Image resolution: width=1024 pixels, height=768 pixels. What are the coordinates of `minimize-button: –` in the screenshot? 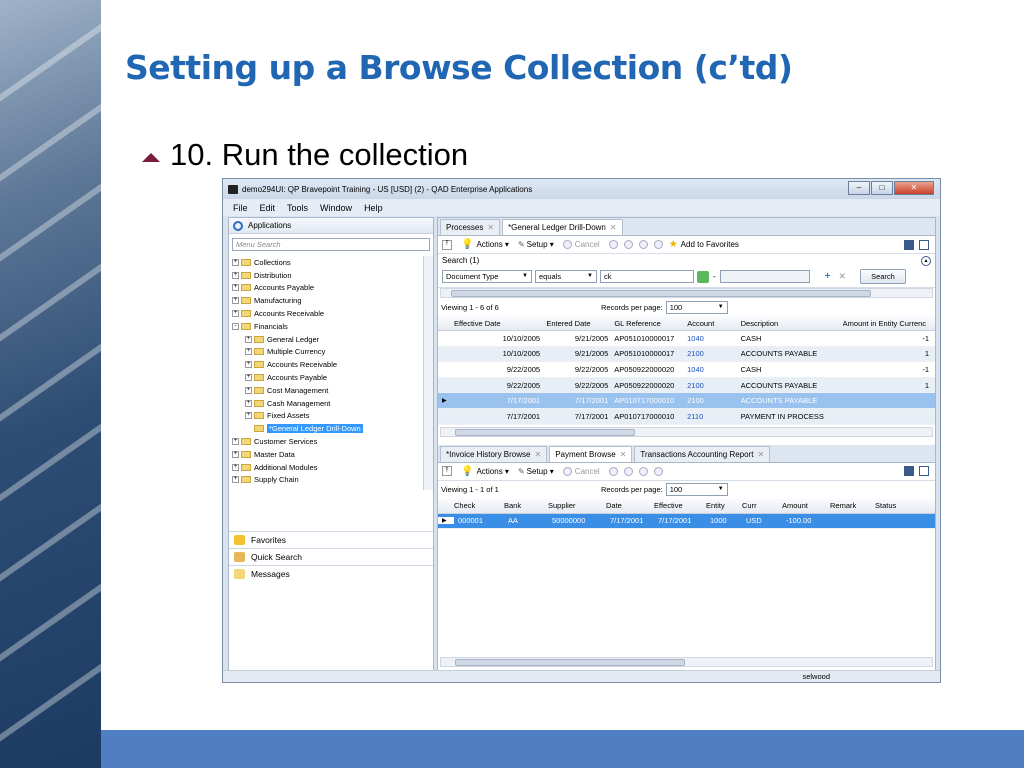 It's located at (859, 188).